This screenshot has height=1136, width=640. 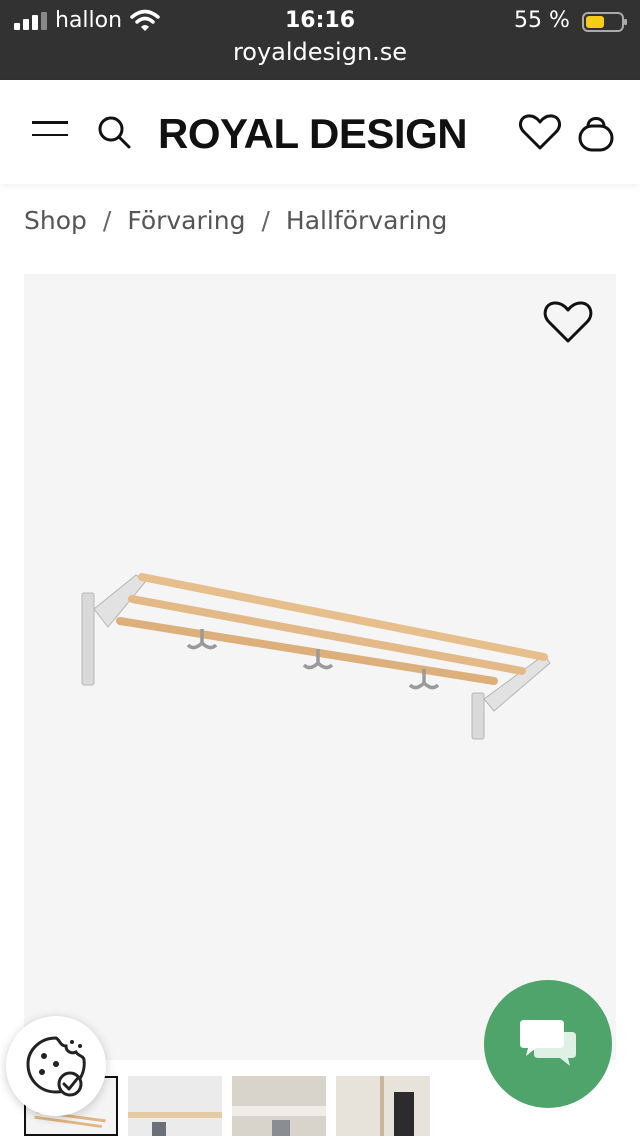 I want to click on hamburger-icon, so click(x=50, y=132).